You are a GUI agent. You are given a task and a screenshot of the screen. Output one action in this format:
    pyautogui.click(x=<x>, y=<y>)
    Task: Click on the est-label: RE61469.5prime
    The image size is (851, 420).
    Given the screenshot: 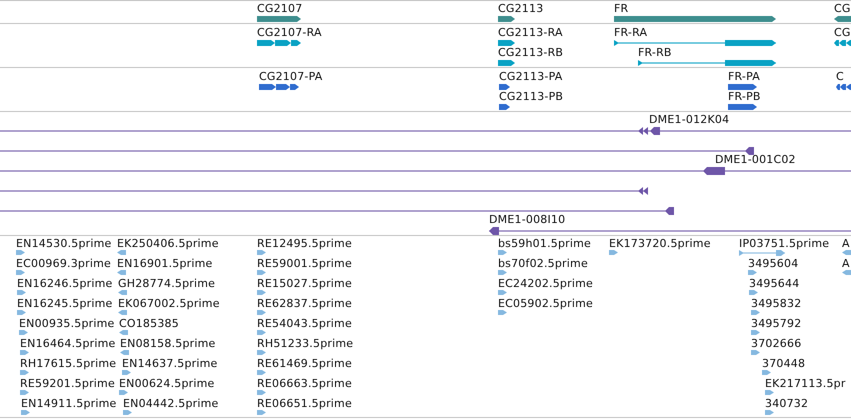 What is the action you would take?
    pyautogui.click(x=304, y=364)
    